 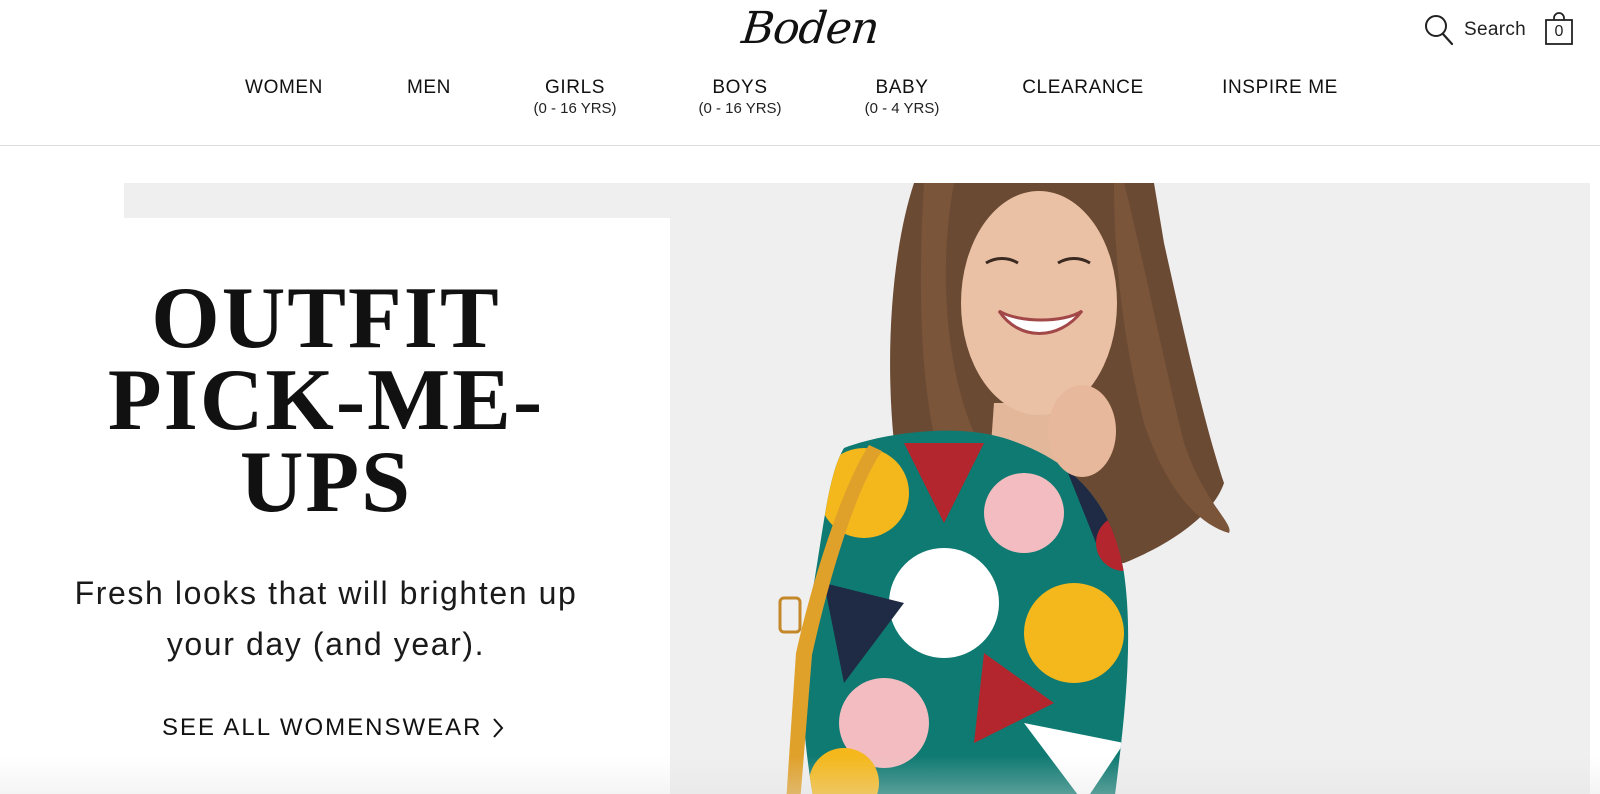 I want to click on nav-item-boys: BOYS (0 - 16 YRS), so click(x=739, y=97).